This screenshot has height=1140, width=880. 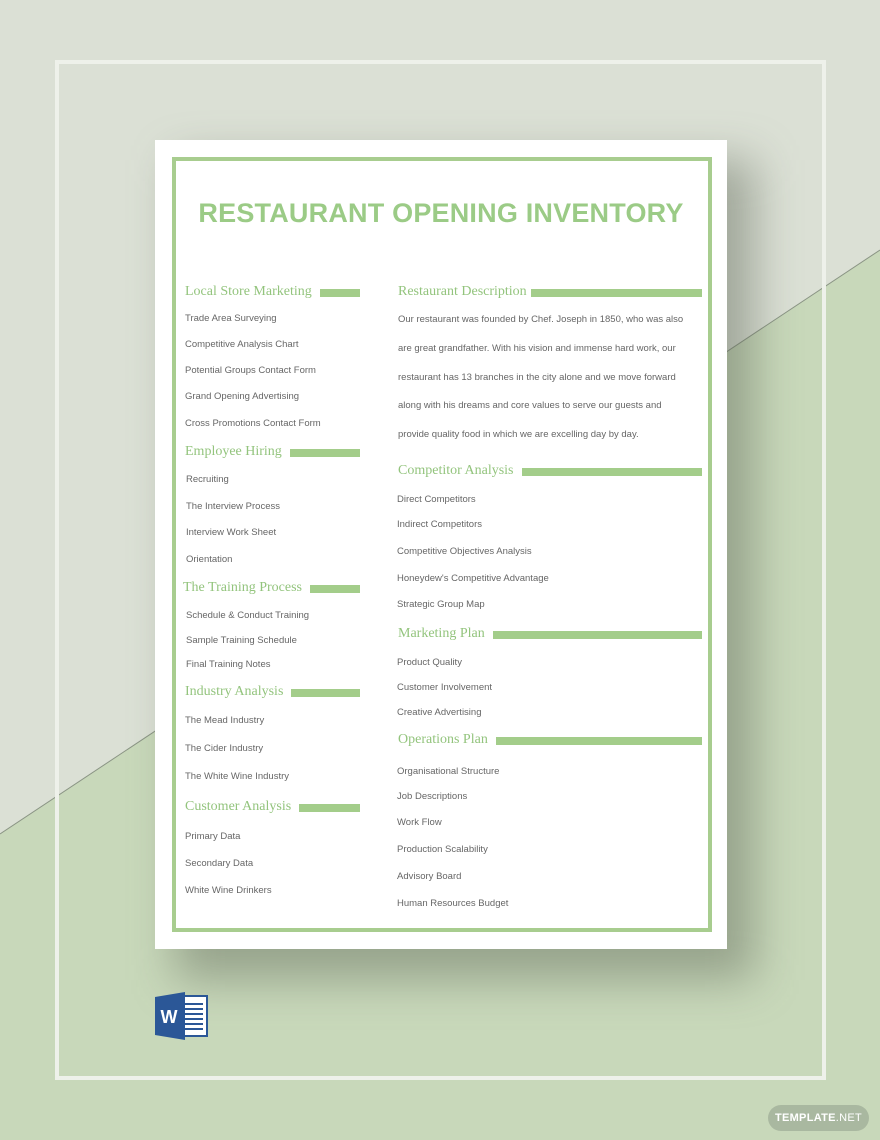 What do you see at coordinates (233, 451) in the screenshot?
I see `section-heading: Employee Hiring` at bounding box center [233, 451].